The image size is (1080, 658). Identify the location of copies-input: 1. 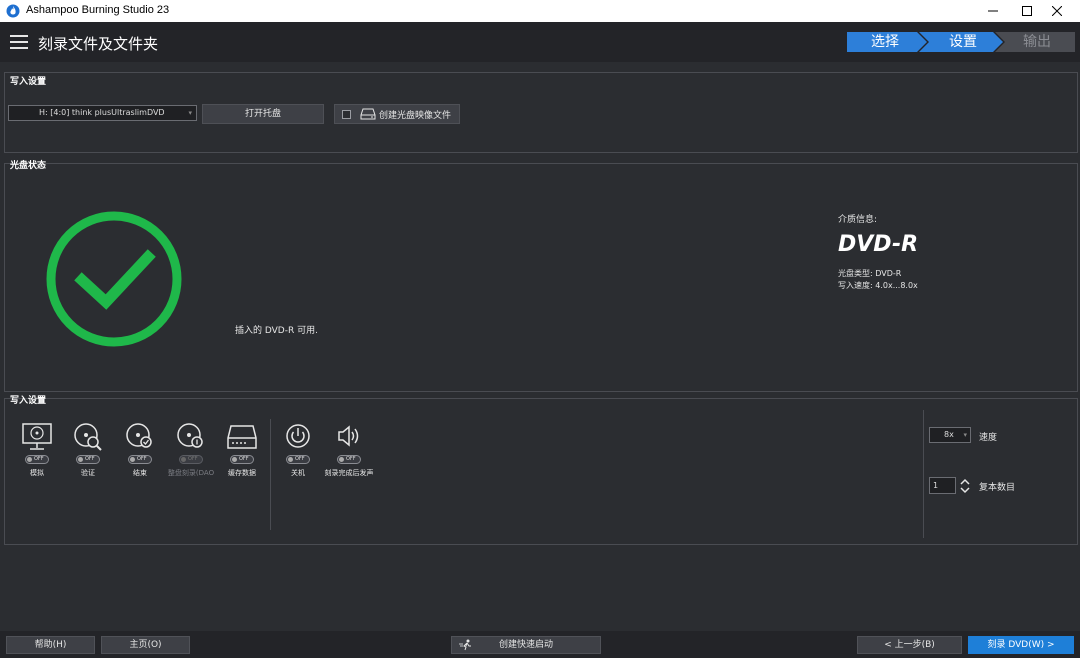
(942, 485).